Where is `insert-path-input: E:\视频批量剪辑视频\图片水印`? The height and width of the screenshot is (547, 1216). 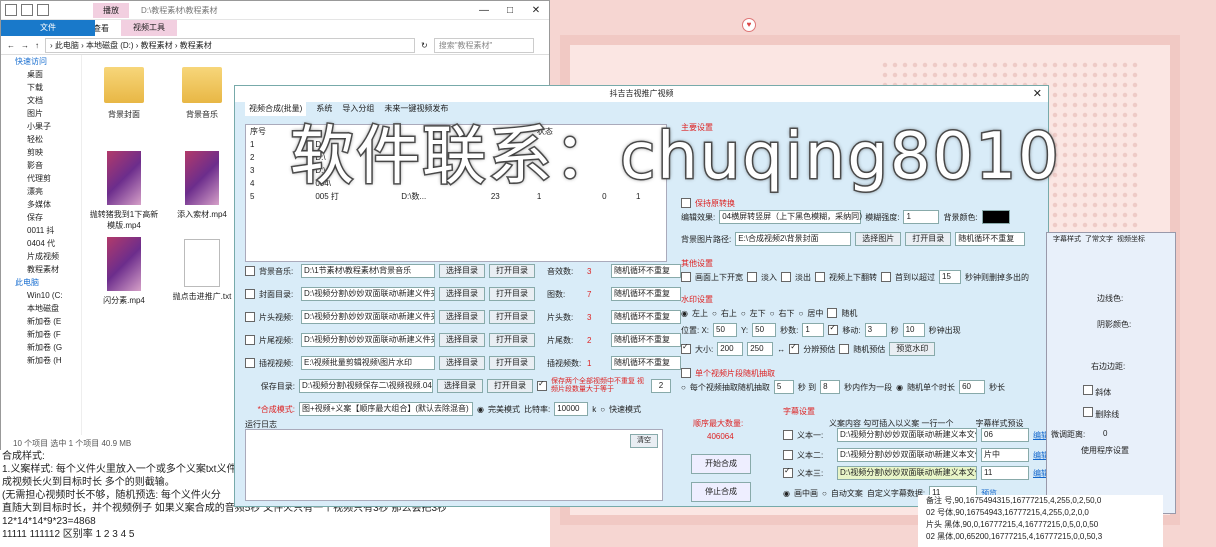 insert-path-input: E:\视频批量剪辑视频\图片水印 is located at coordinates (368, 363).